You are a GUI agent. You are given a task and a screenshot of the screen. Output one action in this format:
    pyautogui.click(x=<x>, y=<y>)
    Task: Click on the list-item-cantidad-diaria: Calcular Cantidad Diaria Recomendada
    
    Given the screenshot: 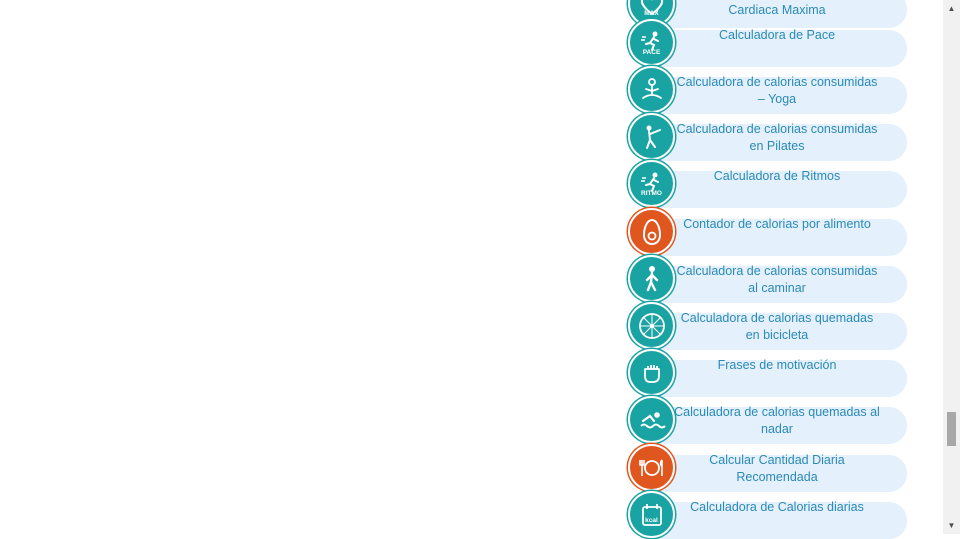 What is the action you would take?
    pyautogui.click(x=768, y=468)
    